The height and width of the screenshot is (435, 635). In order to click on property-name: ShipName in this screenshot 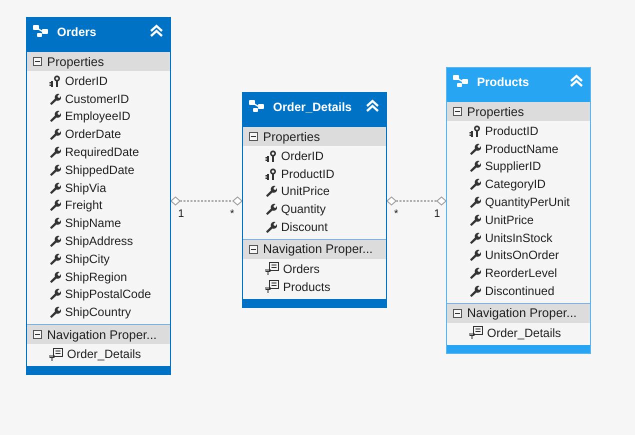, I will do `click(93, 223)`.